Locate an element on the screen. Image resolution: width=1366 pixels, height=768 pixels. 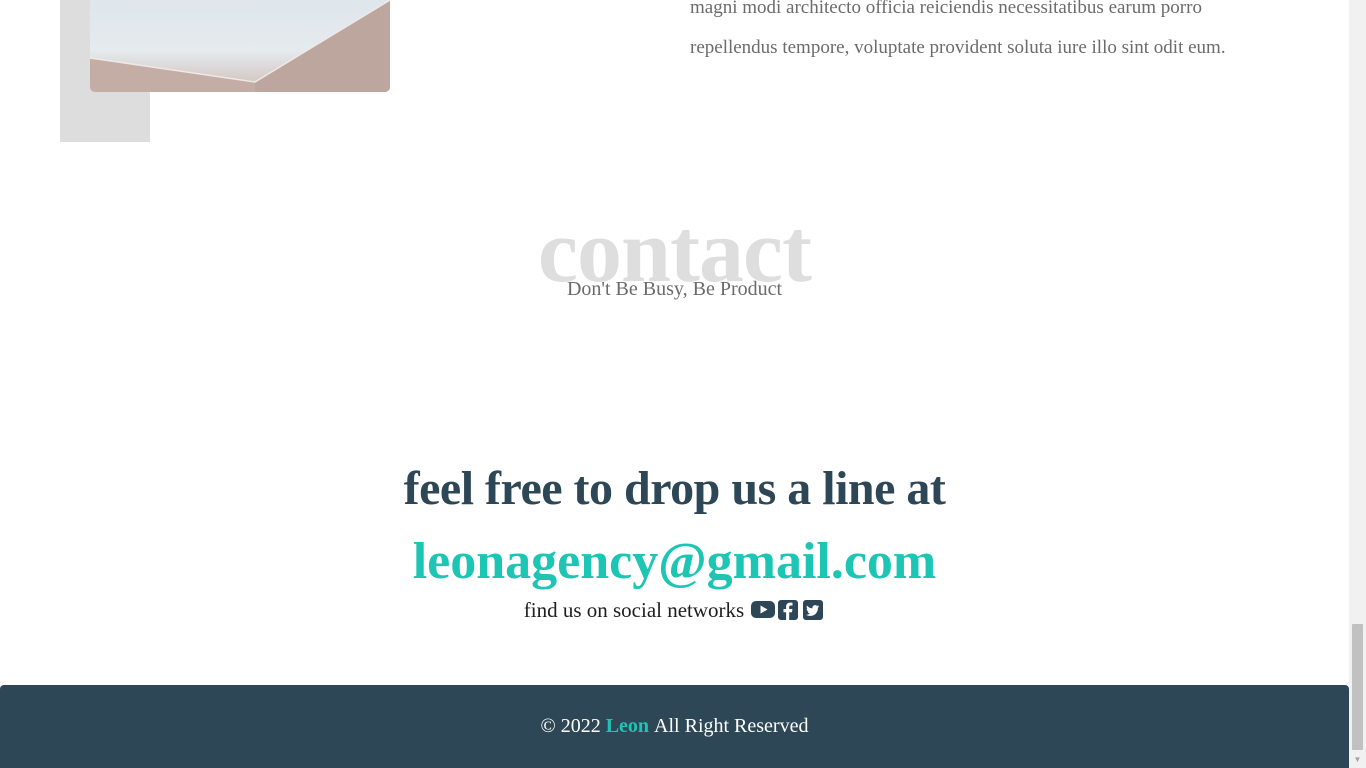
social-networks: find us on social networks is located at coordinates (674, 610).